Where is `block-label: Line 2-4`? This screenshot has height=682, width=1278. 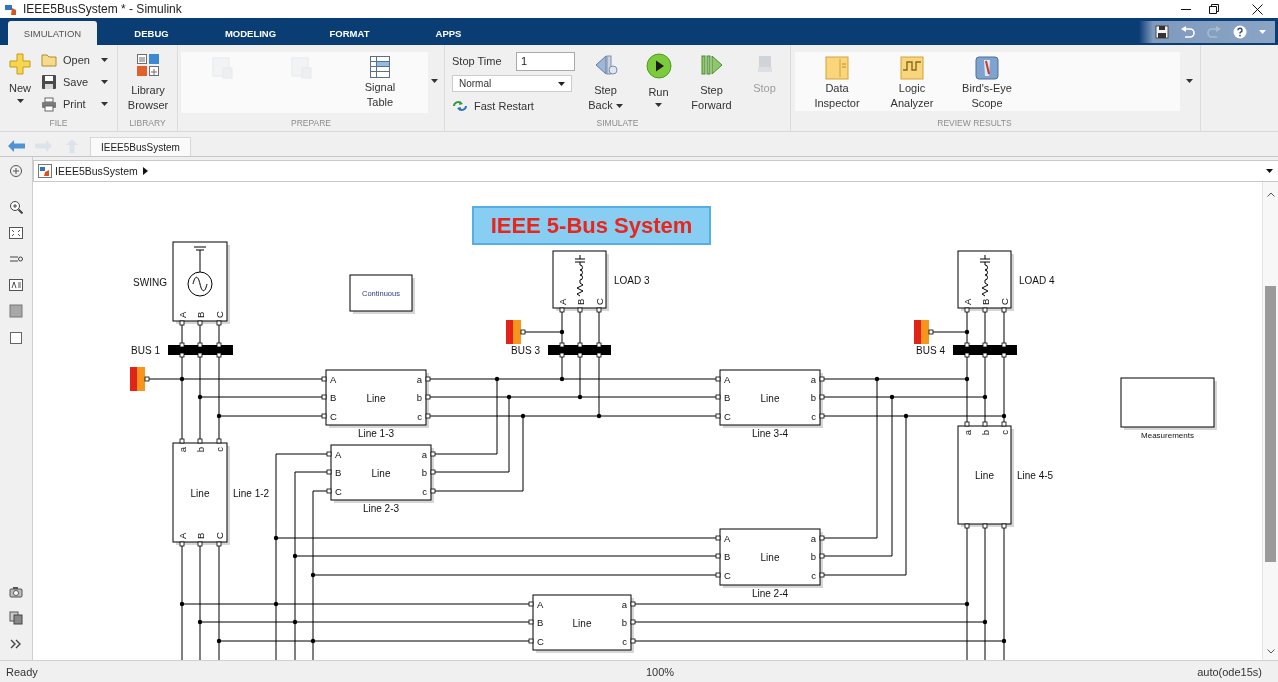 block-label: Line 2-4 is located at coordinates (770, 593).